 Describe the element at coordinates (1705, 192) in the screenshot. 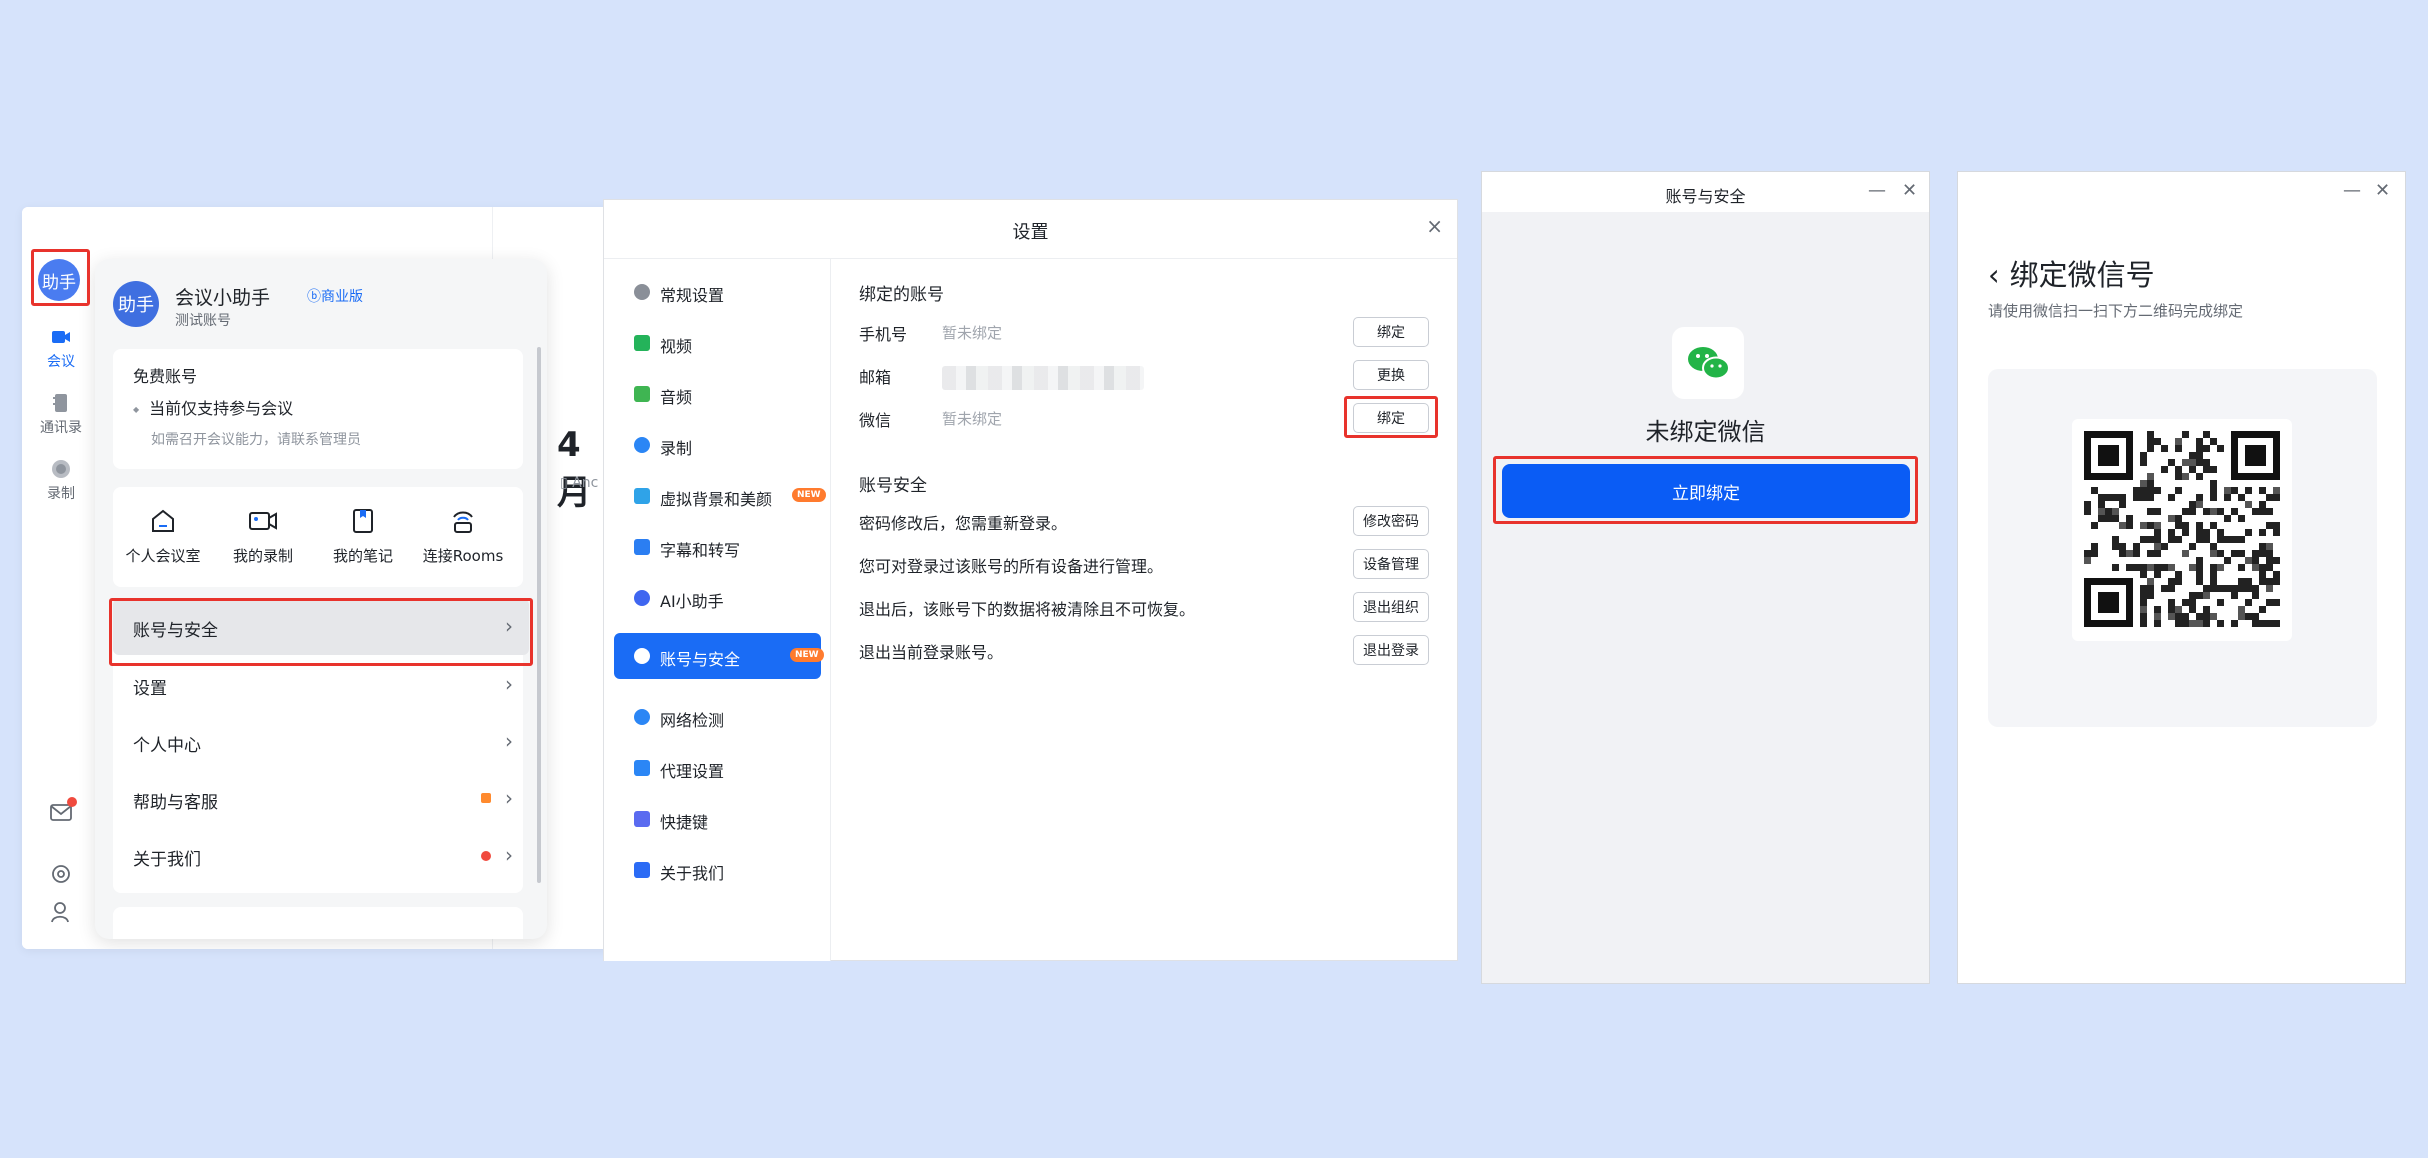

I see `window-titlebar: 账号与安全 — ✕` at that location.